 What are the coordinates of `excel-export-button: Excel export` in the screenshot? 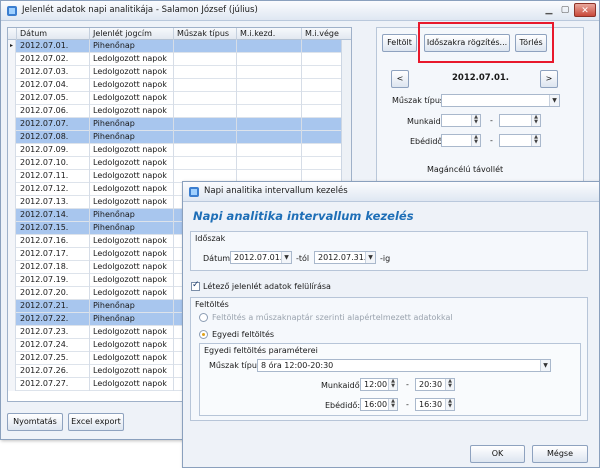 It's located at (96, 422).